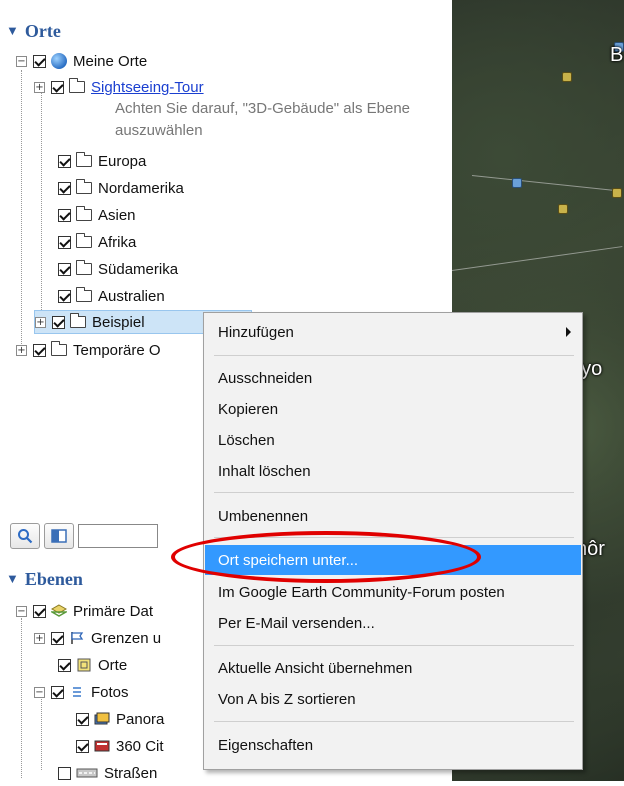 This screenshot has height=786, width=624. Describe the element at coordinates (393, 332) in the screenshot. I see `menu-item-add: Hinzufügen` at that location.